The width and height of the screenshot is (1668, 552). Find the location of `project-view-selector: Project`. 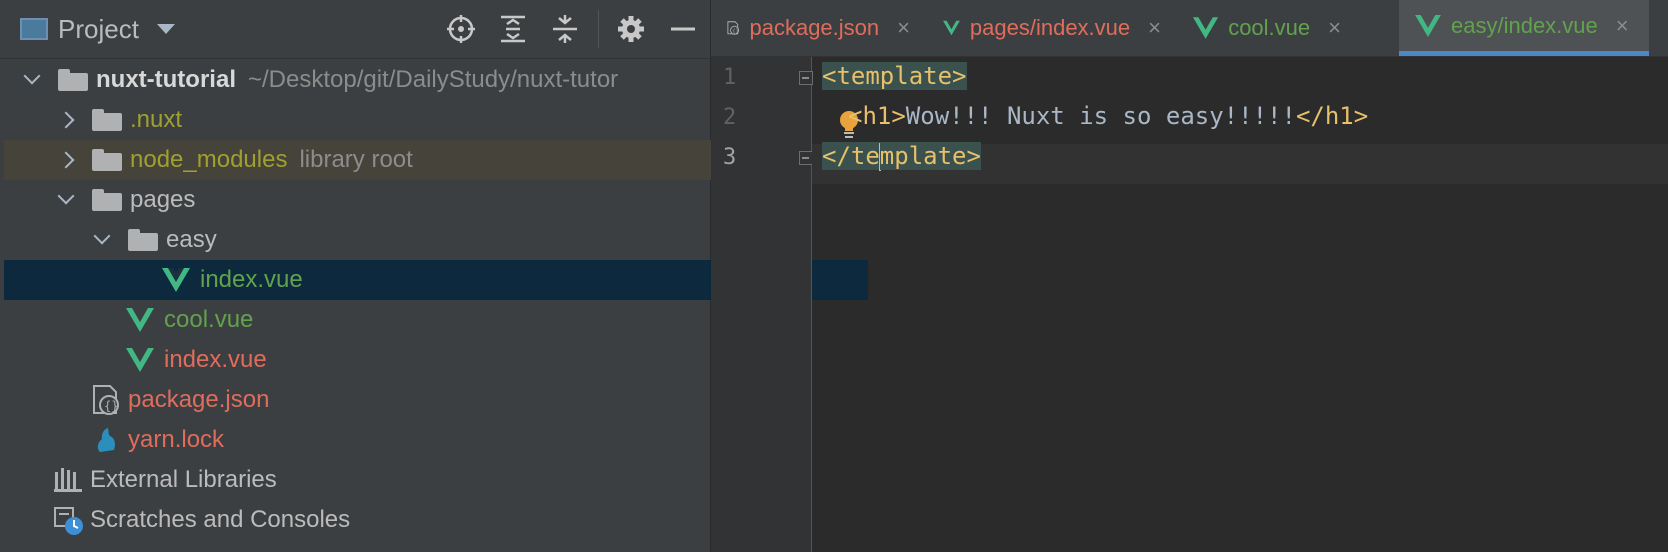

project-view-selector: Project is located at coordinates (97, 29).